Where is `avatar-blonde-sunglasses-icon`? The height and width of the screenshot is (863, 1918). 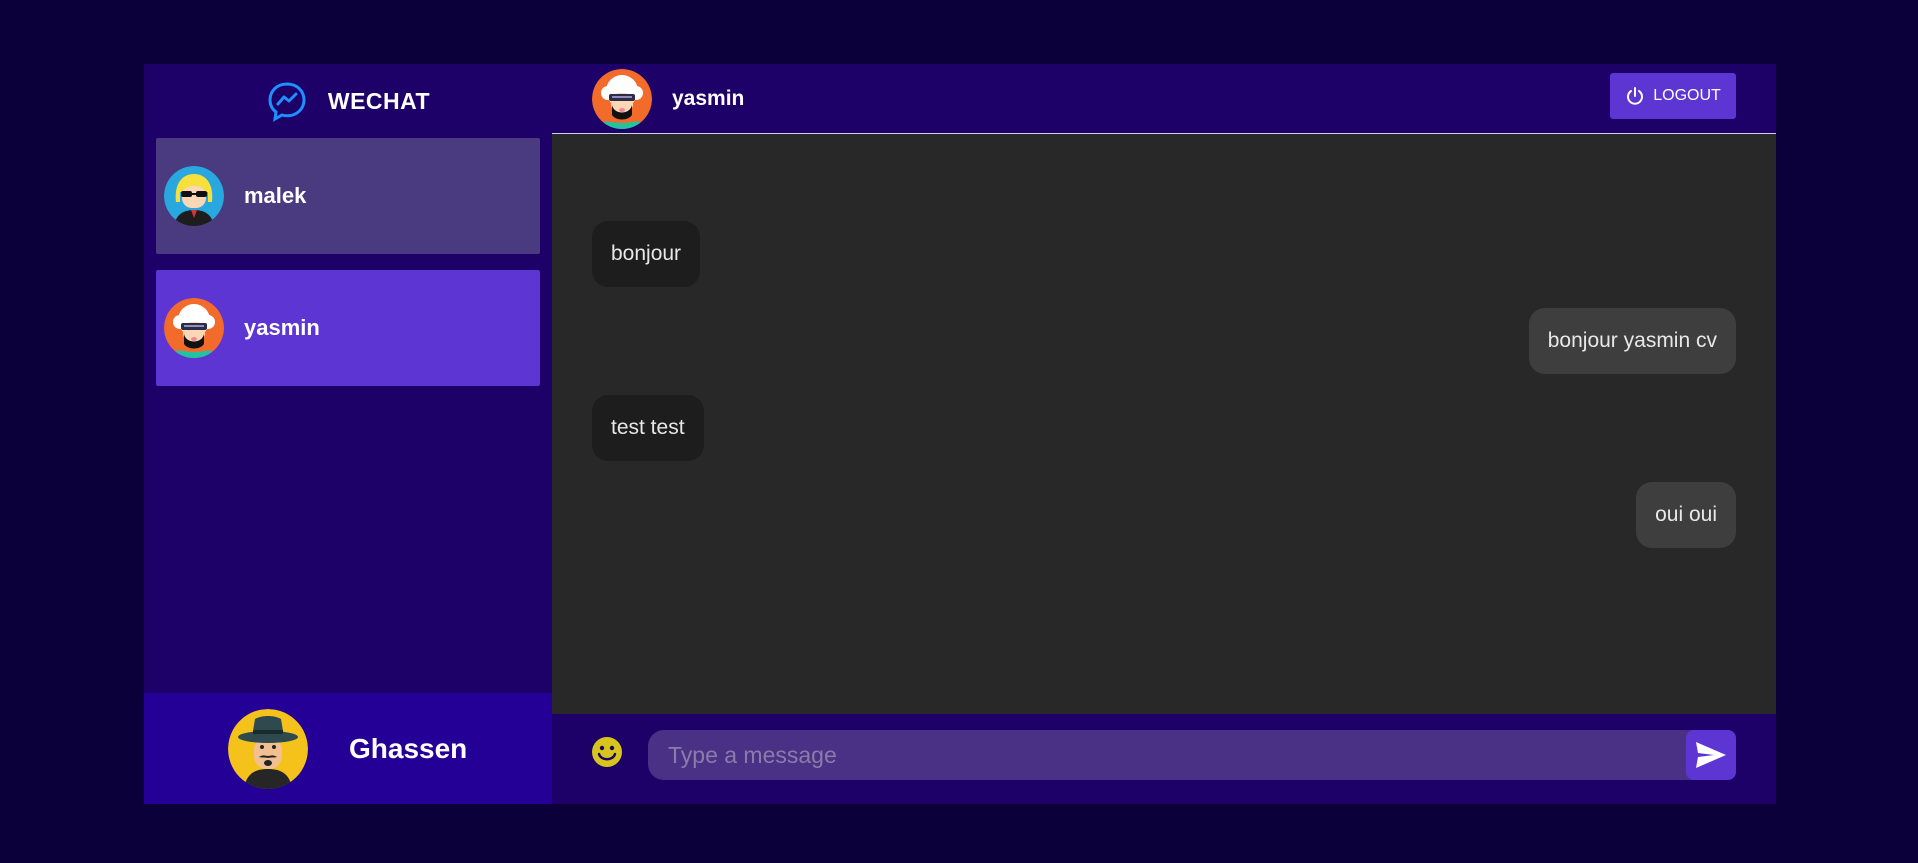 avatar-blonde-sunglasses-icon is located at coordinates (194, 196).